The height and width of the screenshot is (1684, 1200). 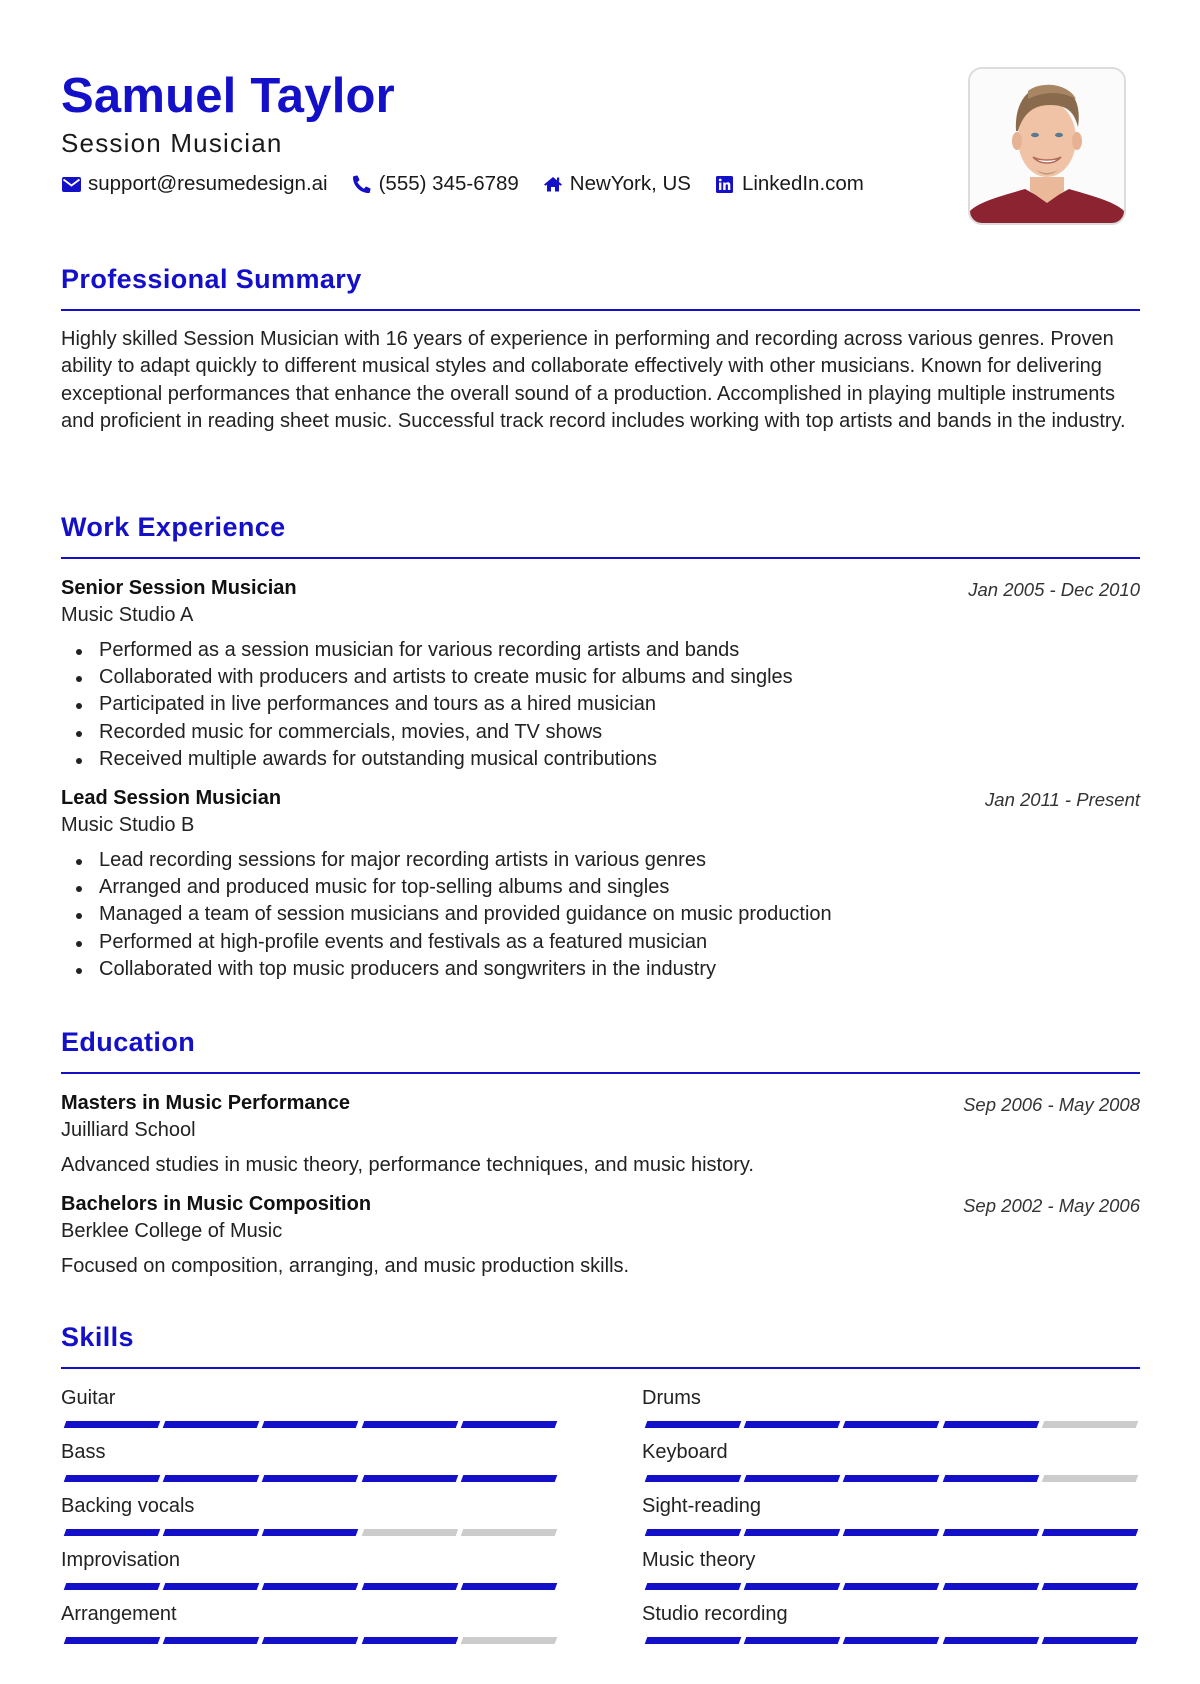 What do you see at coordinates (892, 1569) in the screenshot?
I see `skill-item: Music theory` at bounding box center [892, 1569].